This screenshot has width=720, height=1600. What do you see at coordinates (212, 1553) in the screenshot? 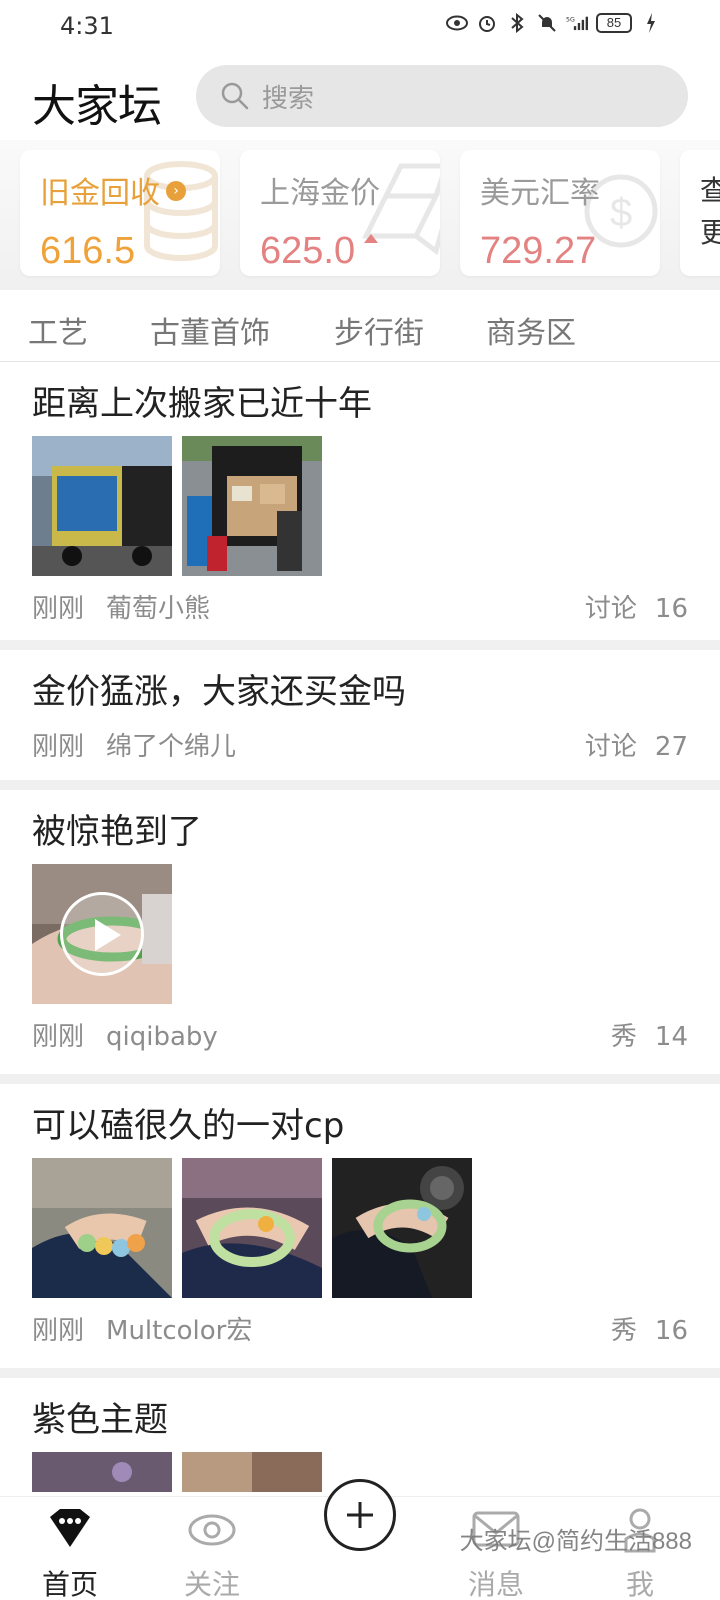
I see `nav-follow: 关注` at bounding box center [212, 1553].